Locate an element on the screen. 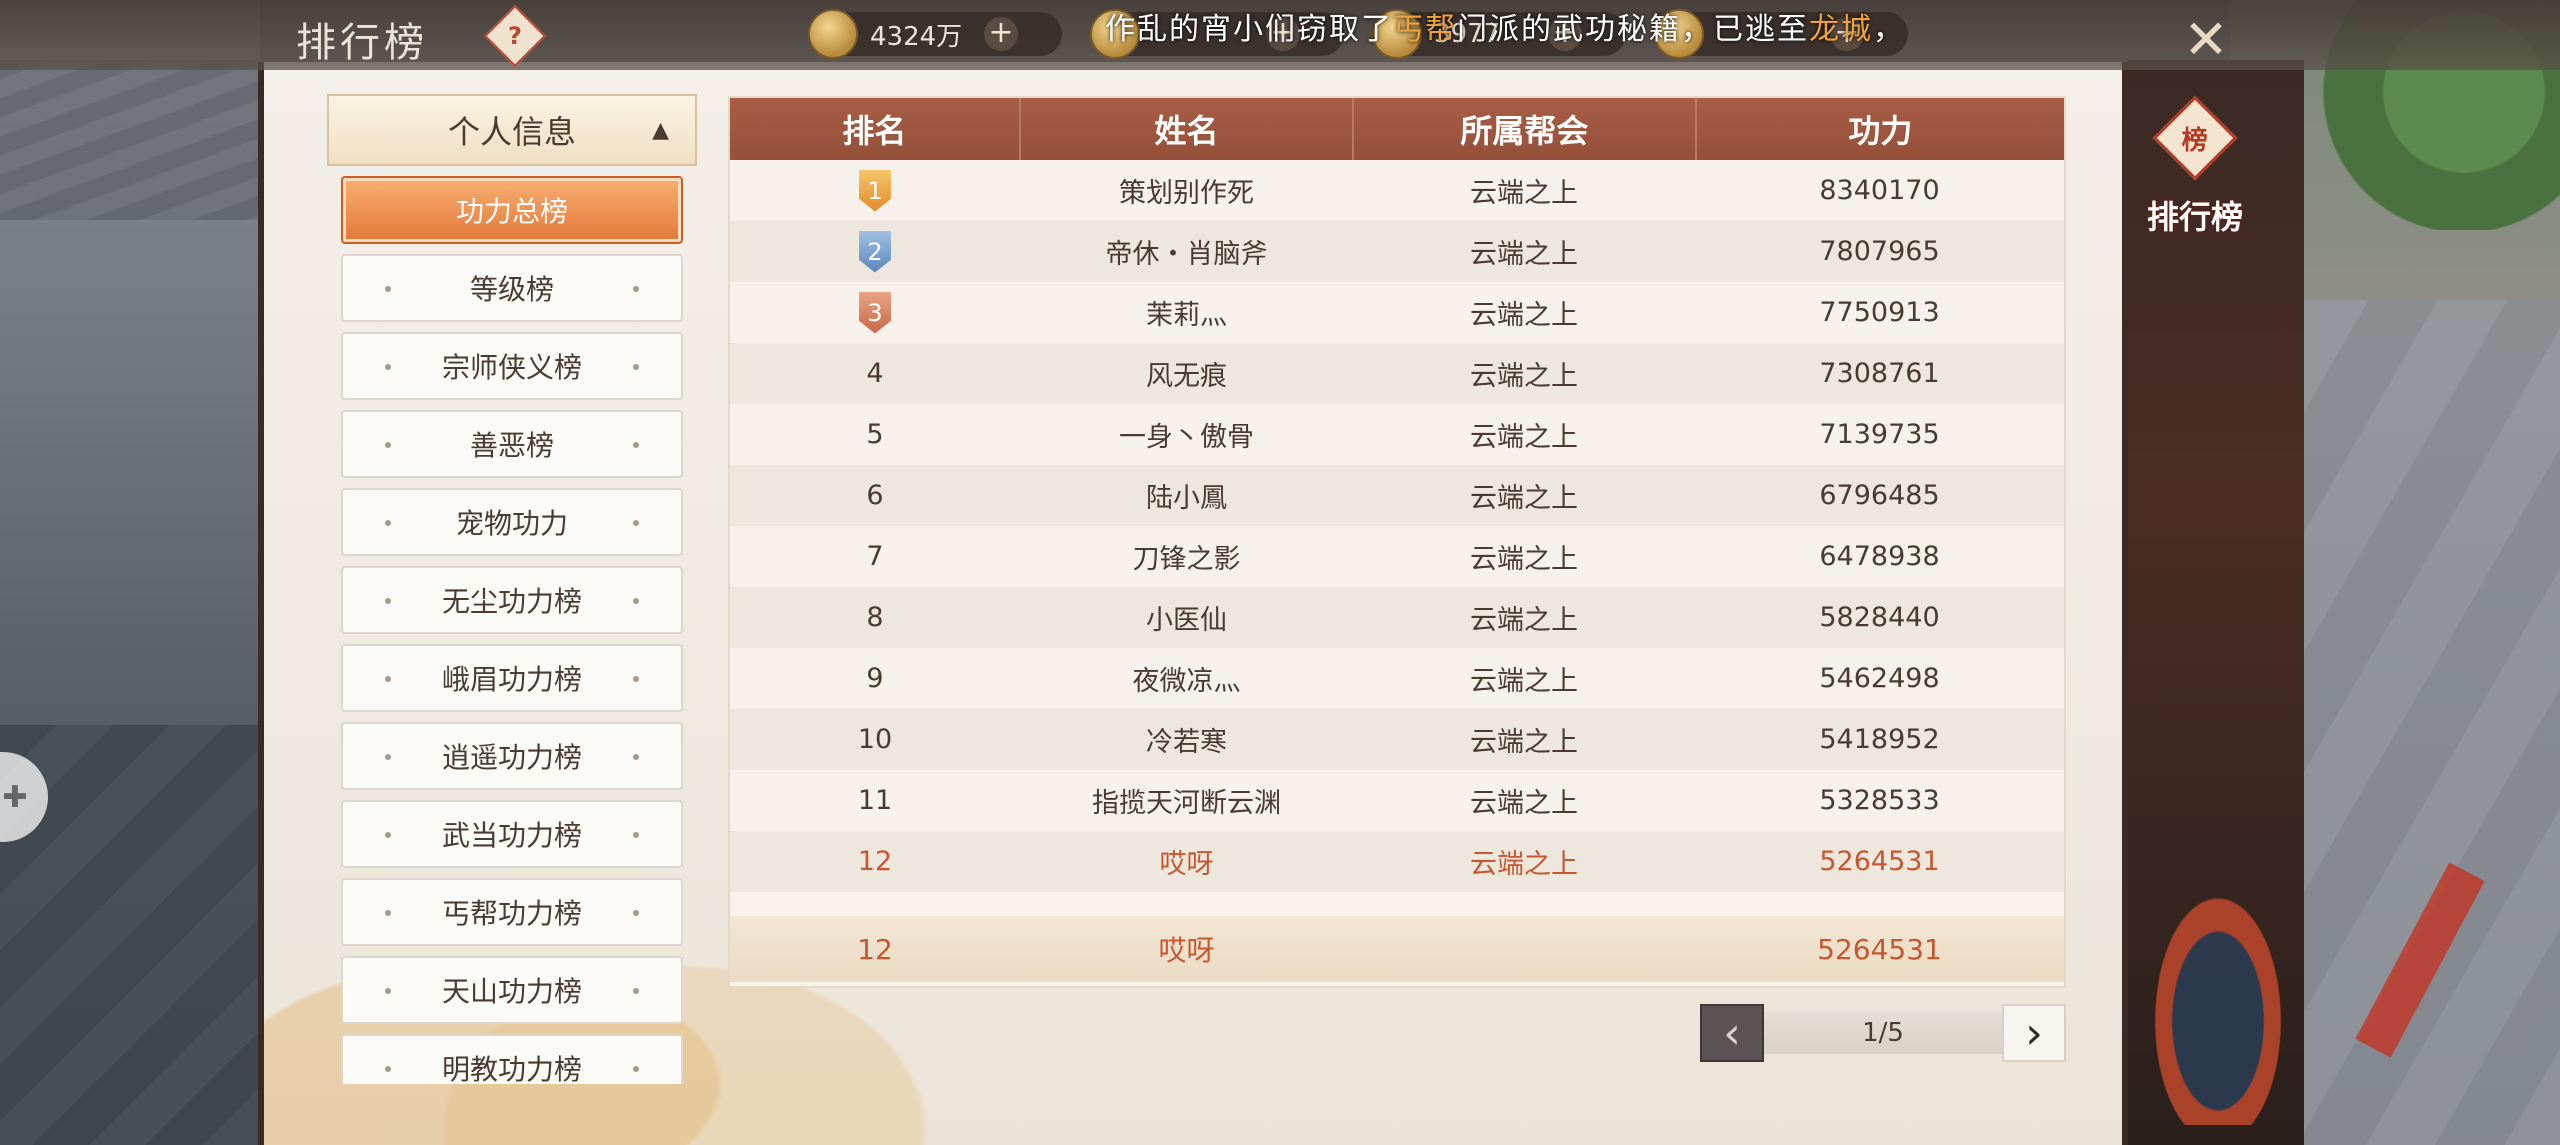 The width and height of the screenshot is (2560, 1145). sidebar-item-10: 天山功力榜 is located at coordinates (512, 990).